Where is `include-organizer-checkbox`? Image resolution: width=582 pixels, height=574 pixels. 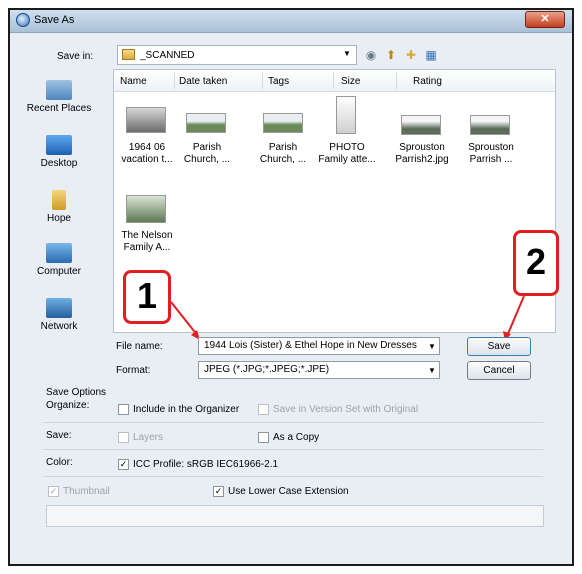 include-organizer-checkbox is located at coordinates (123, 409).